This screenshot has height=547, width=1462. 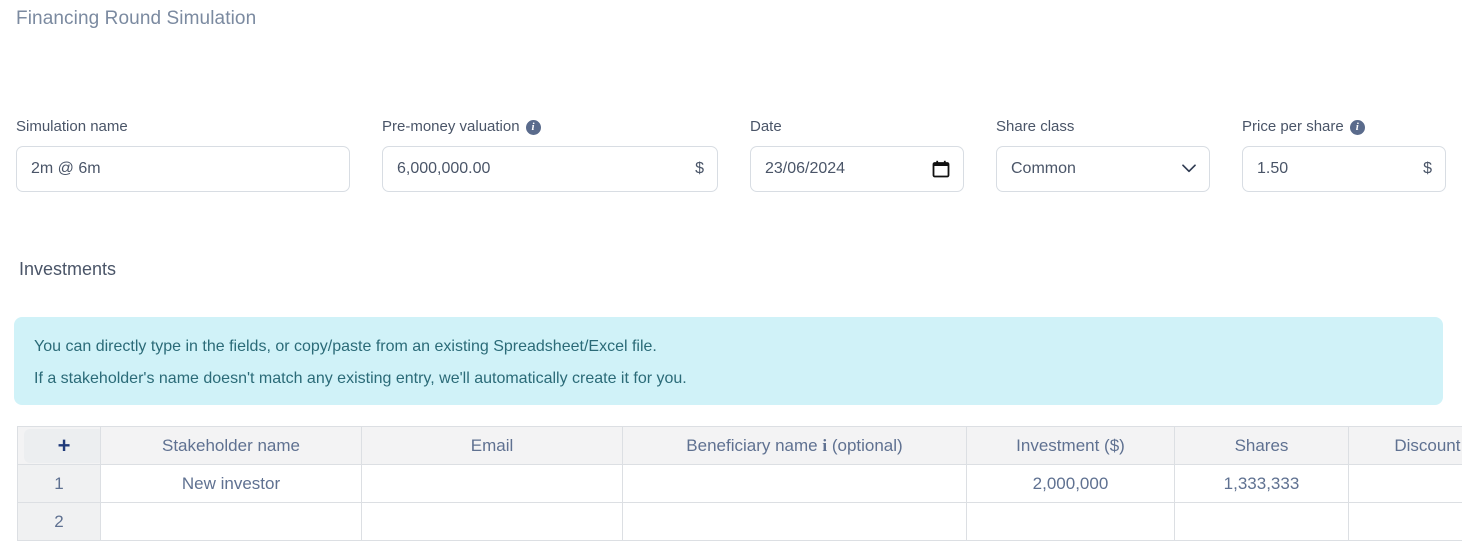 What do you see at coordinates (752, 445) in the screenshot?
I see `header-beneficiary-name-text: Beneficiary name` at bounding box center [752, 445].